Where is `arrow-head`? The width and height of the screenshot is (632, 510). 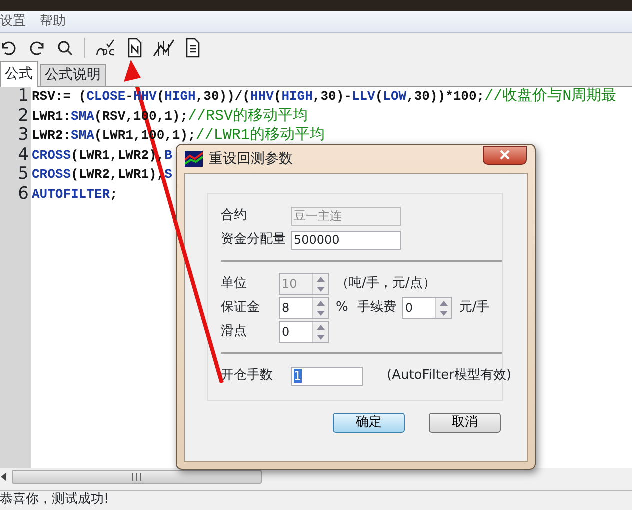
arrow-head is located at coordinates (132, 71).